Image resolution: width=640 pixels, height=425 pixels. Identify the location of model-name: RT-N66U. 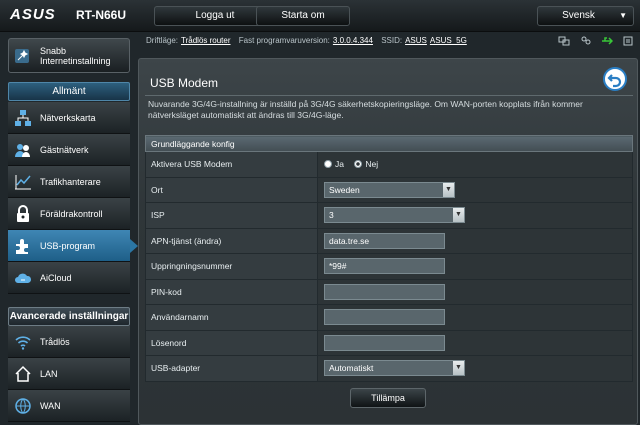
(101, 15).